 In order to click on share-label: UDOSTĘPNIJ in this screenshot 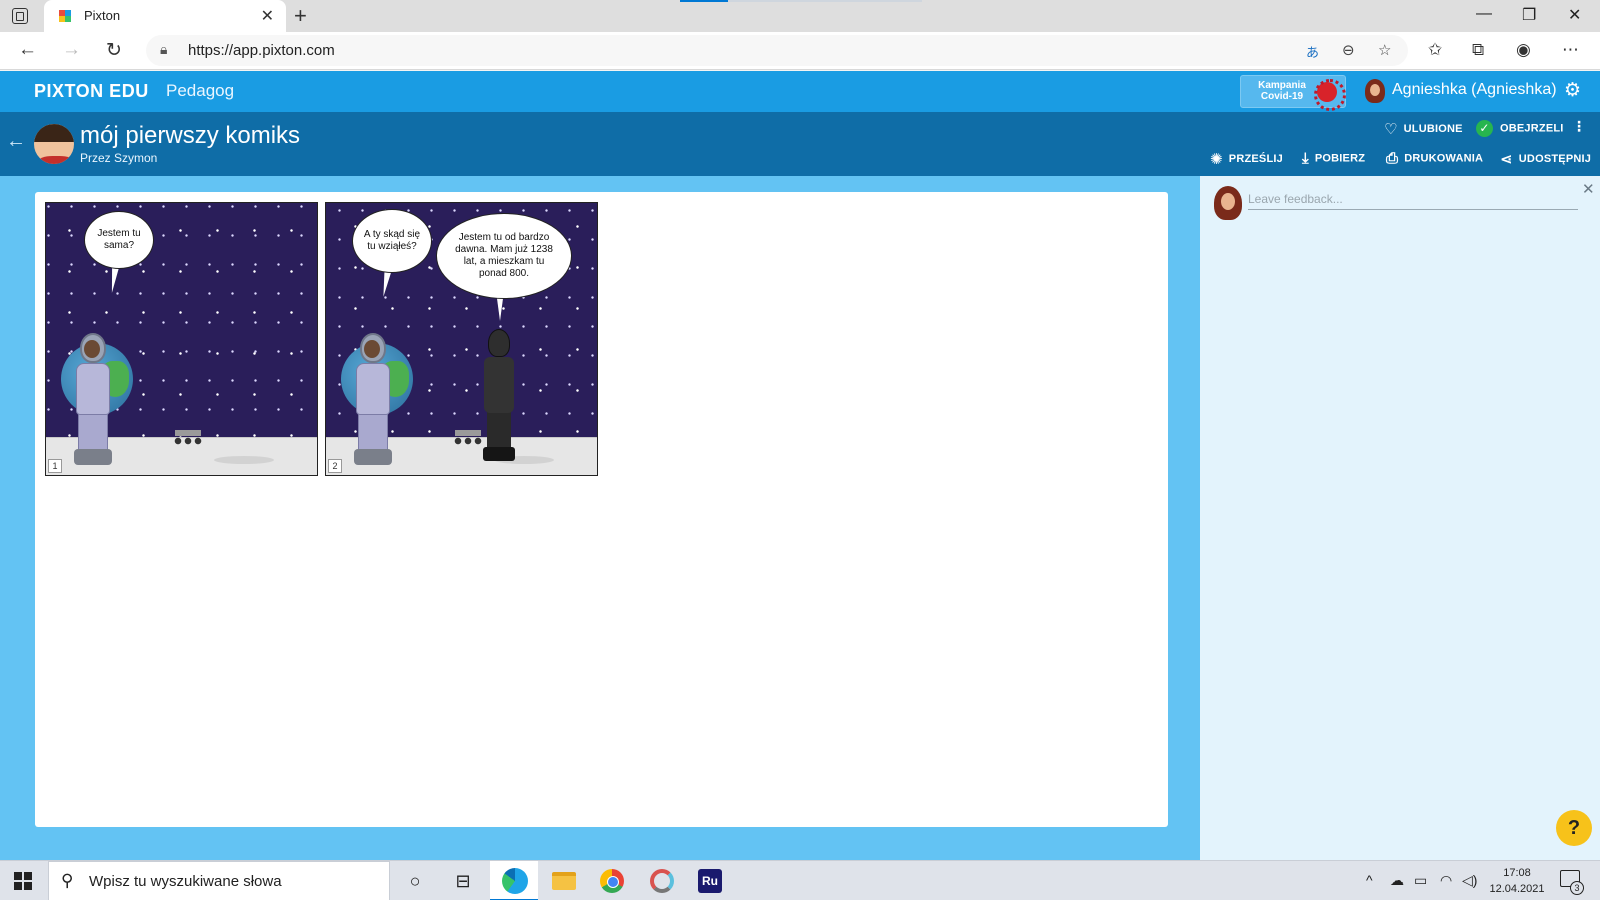, I will do `click(1555, 158)`.